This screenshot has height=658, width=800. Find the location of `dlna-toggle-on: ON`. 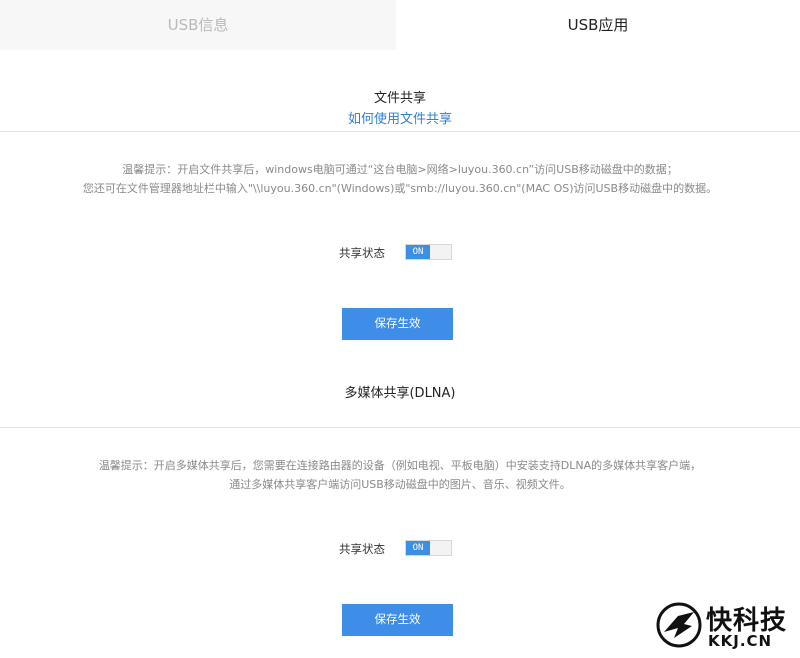

dlna-toggle-on: ON is located at coordinates (418, 548).